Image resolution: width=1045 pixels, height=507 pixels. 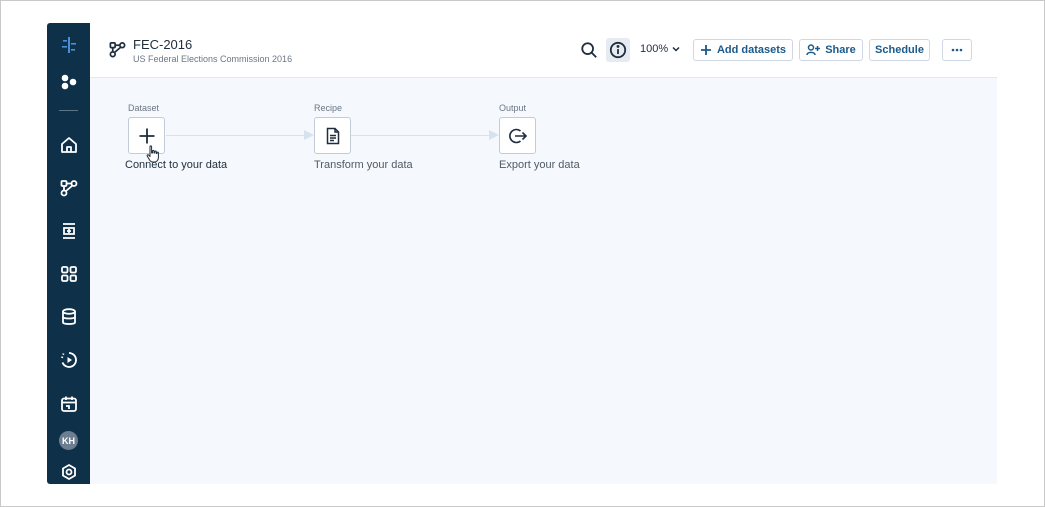 I want to click on chevron-down-icon, so click(x=676, y=49).